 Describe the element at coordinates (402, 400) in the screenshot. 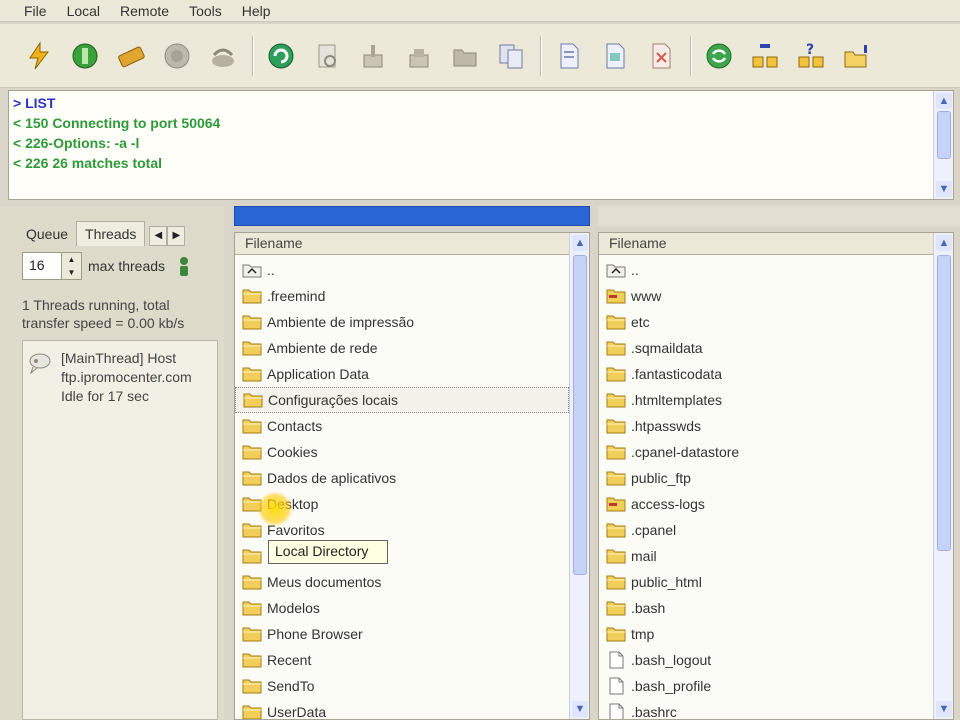

I see `list-item: Configurações locais` at that location.